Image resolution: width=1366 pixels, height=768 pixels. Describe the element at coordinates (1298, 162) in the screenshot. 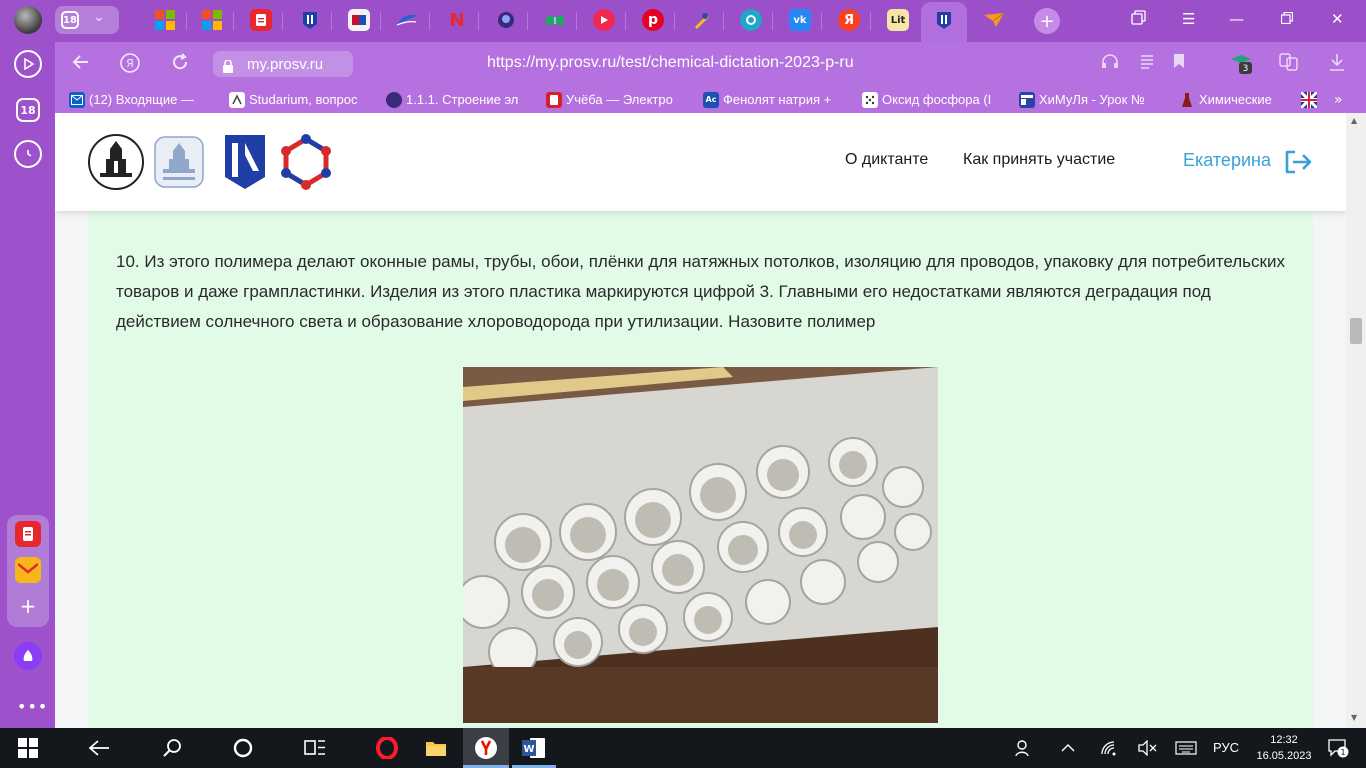

I see `logout-icon` at that location.